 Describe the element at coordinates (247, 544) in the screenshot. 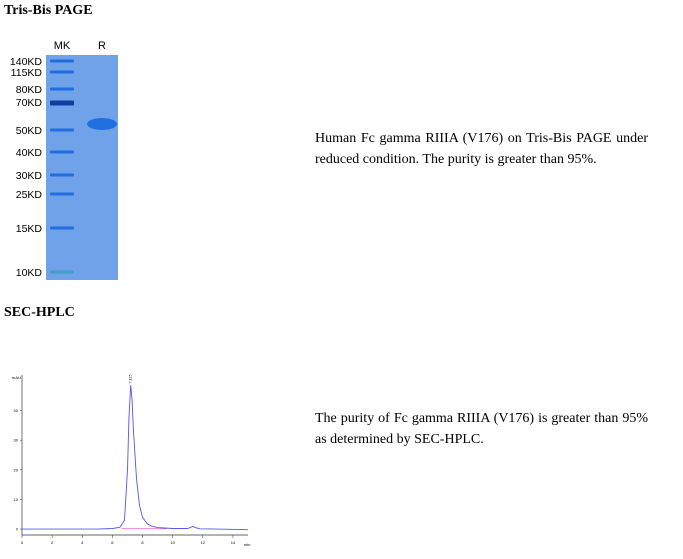

I see `x-axis-label: min` at that location.